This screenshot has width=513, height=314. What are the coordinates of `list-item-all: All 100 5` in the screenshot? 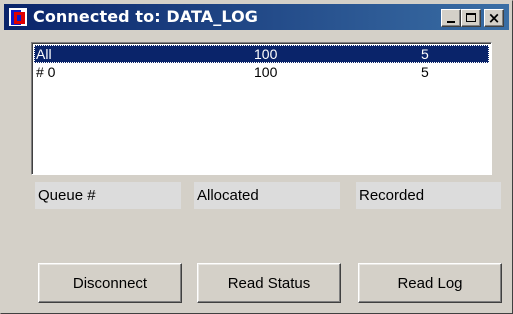 It's located at (261, 54).